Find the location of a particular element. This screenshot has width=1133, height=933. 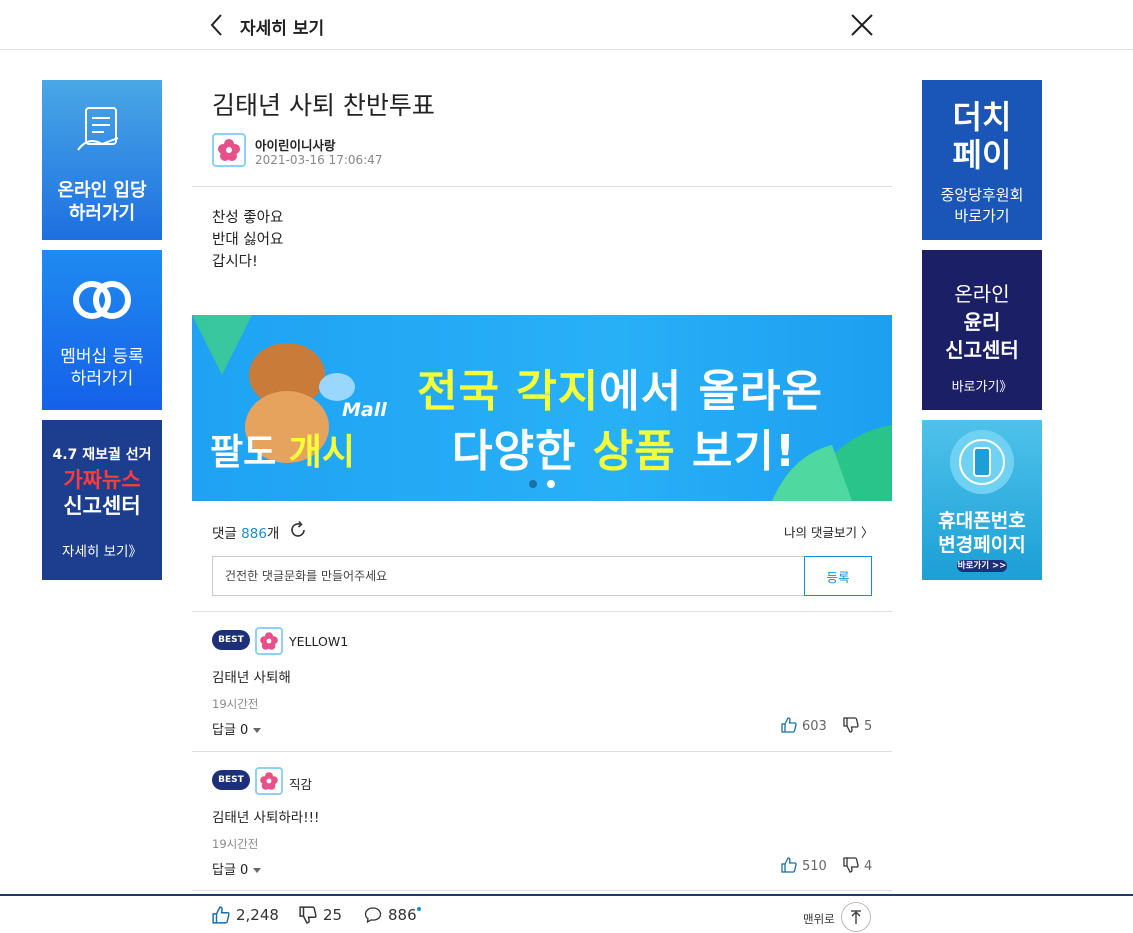

banner-online-join: 온라인 입당 하러가기 is located at coordinates (102, 160).